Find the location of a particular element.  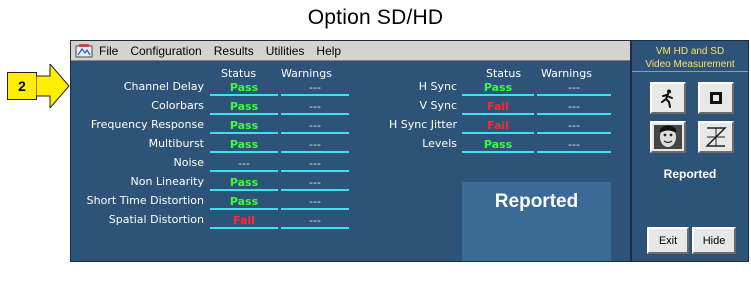

left-warnings-header: Warnings is located at coordinates (306, 73).